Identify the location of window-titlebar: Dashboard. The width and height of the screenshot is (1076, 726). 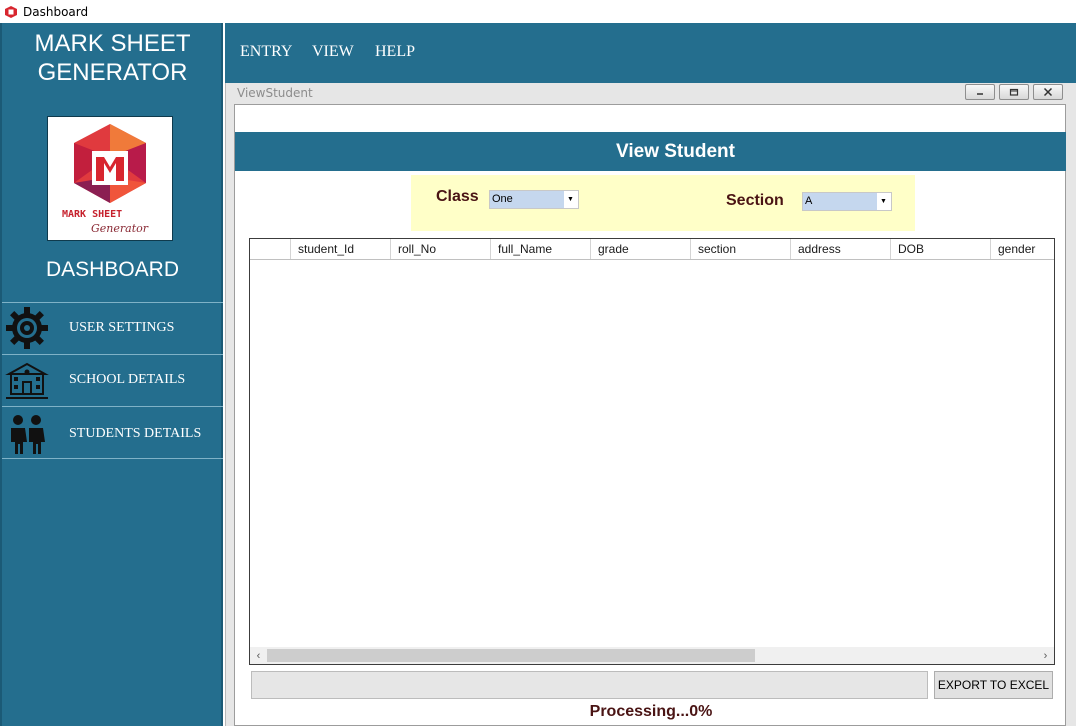
(538, 11).